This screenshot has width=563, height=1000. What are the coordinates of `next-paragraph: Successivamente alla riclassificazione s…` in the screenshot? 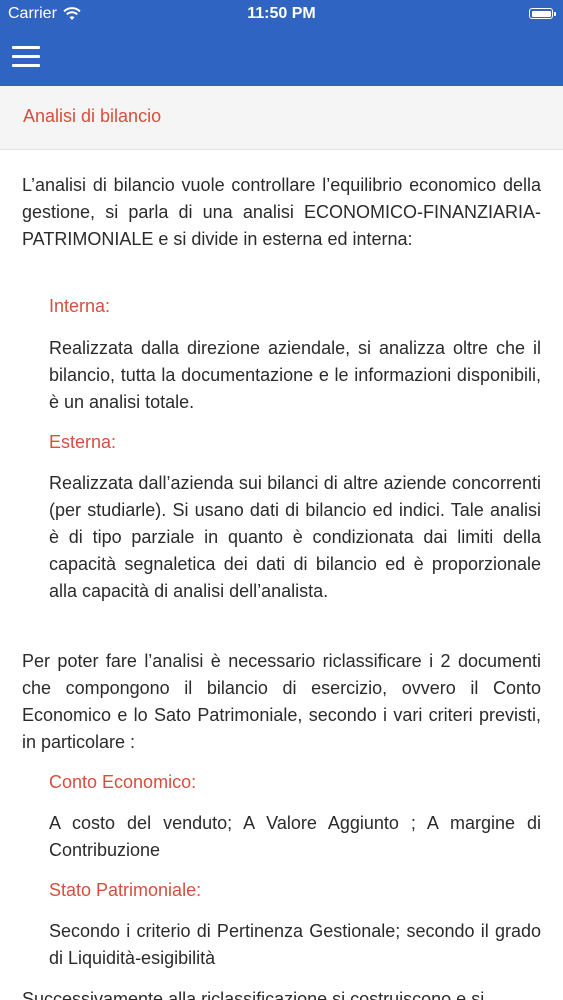 It's located at (253, 994).